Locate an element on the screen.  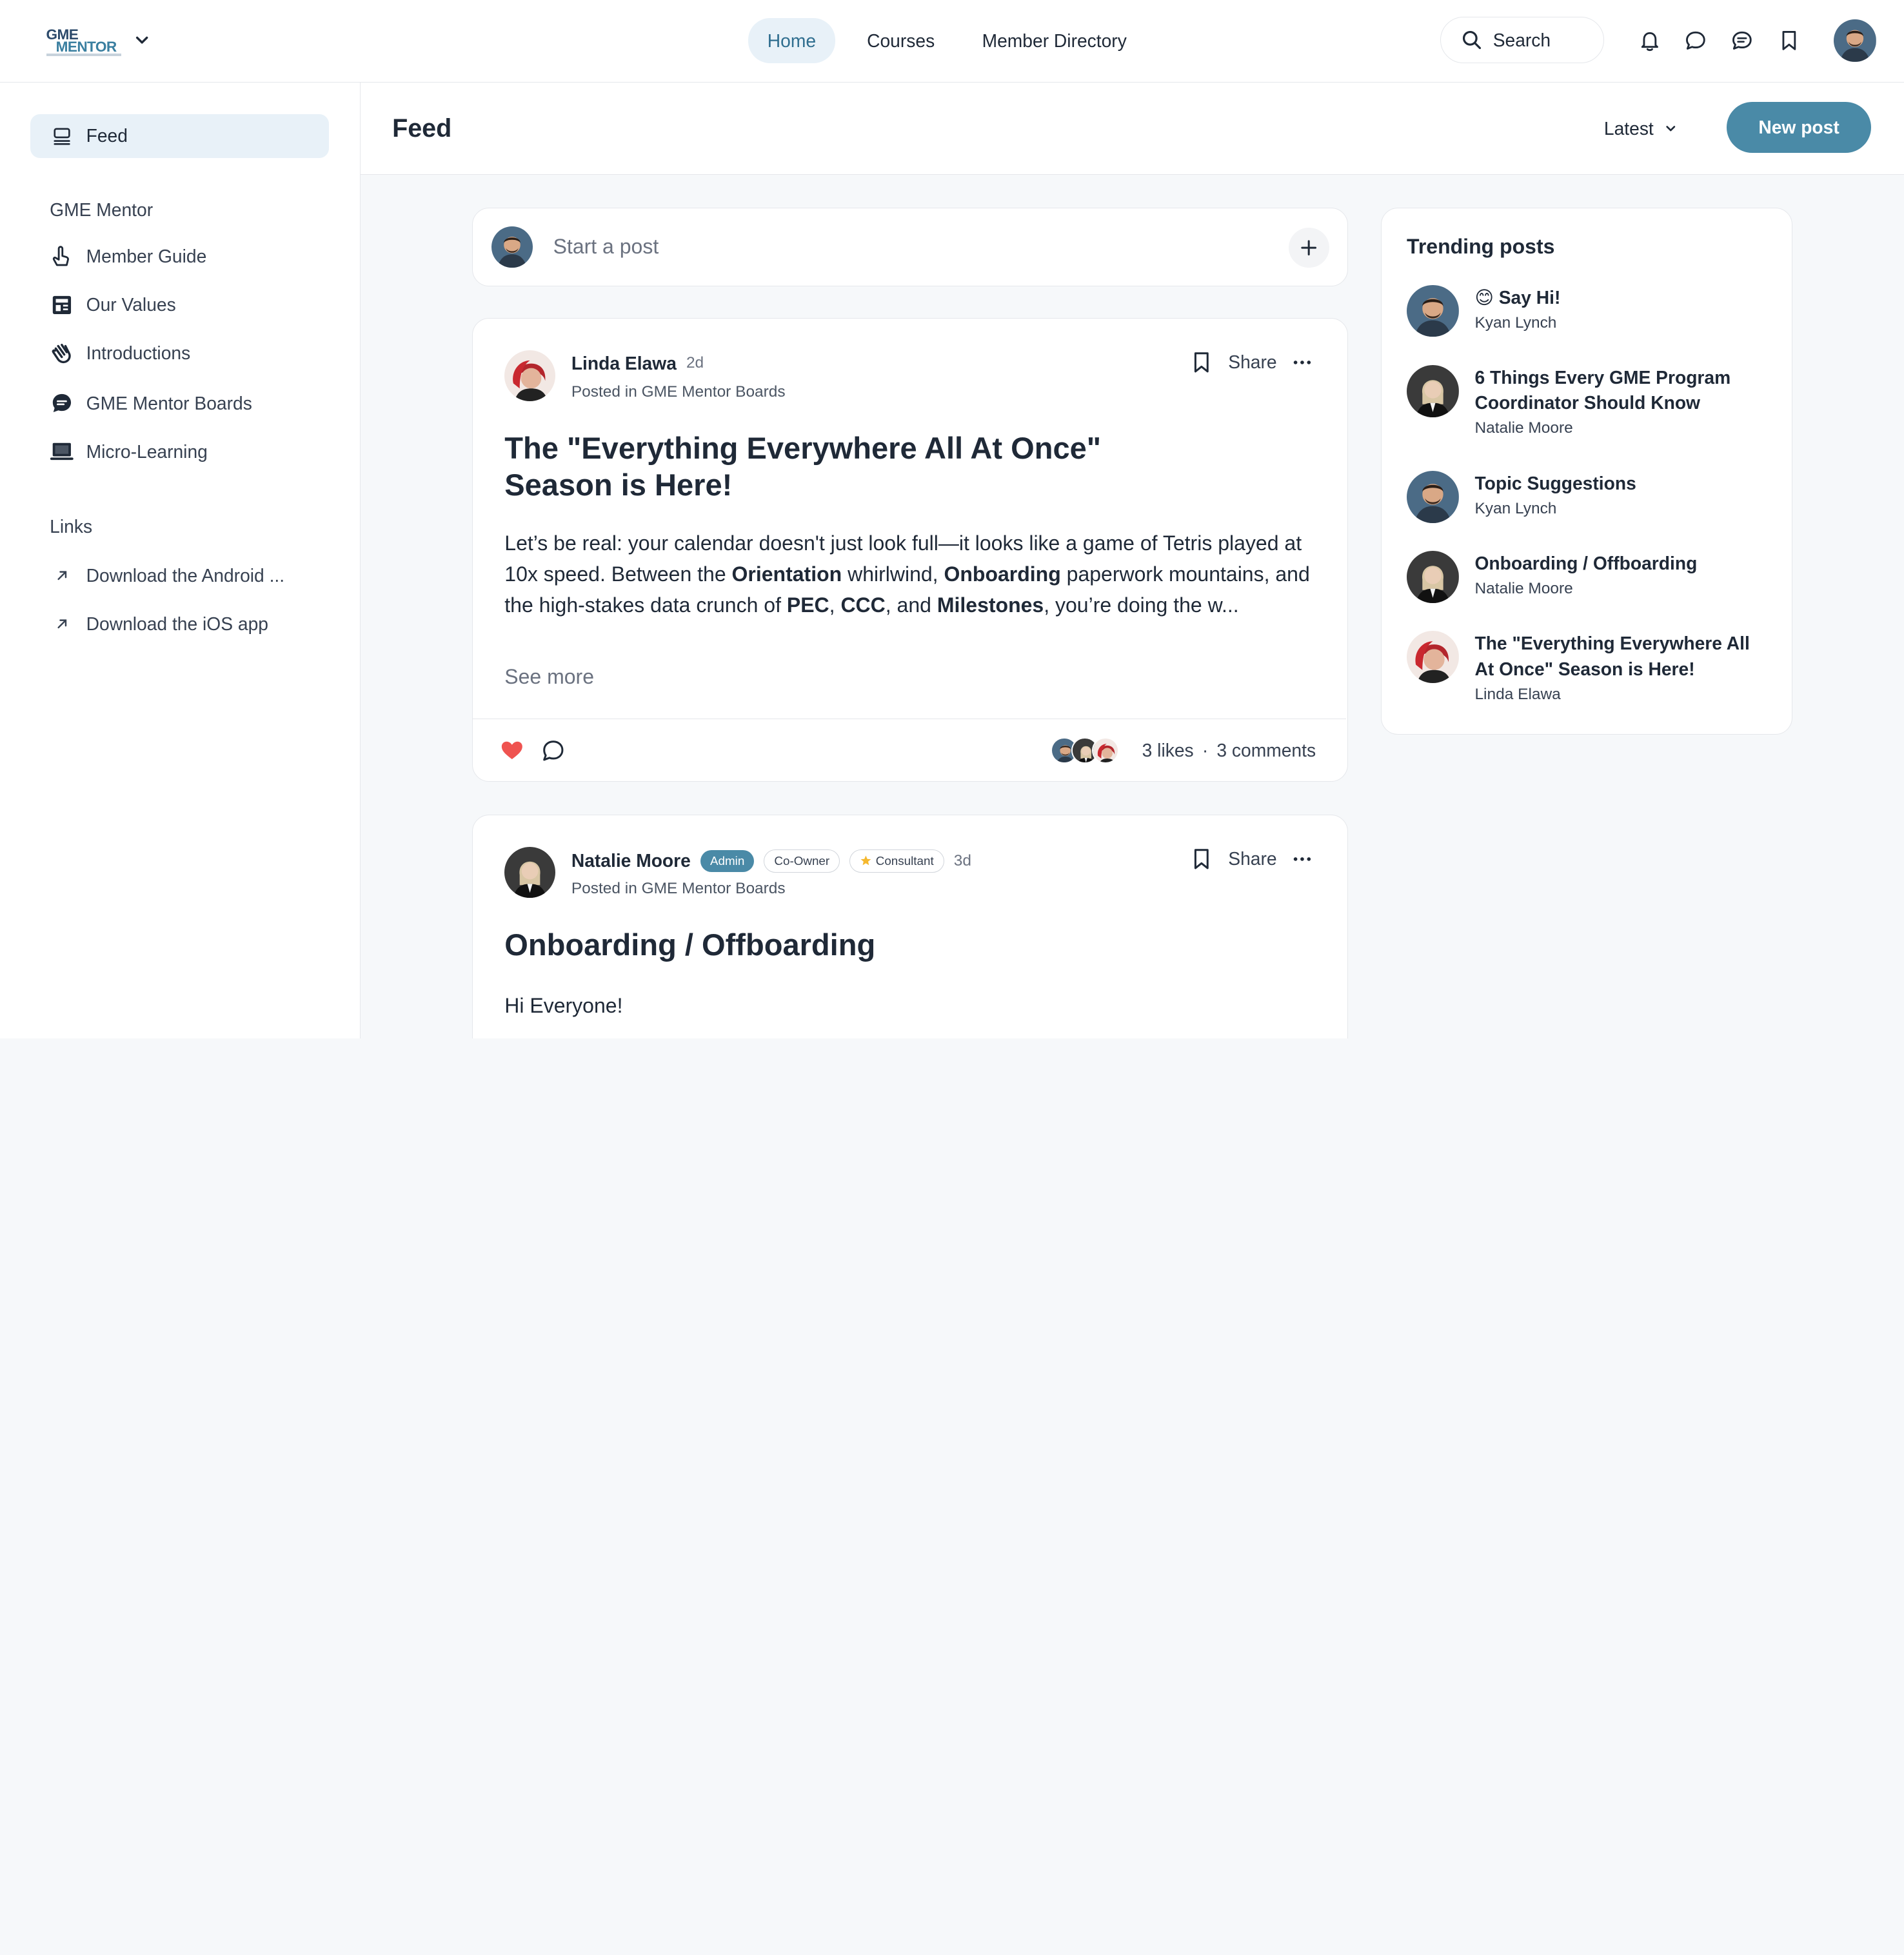
sort-dropdown: Latest is located at coordinates (1641, 128).